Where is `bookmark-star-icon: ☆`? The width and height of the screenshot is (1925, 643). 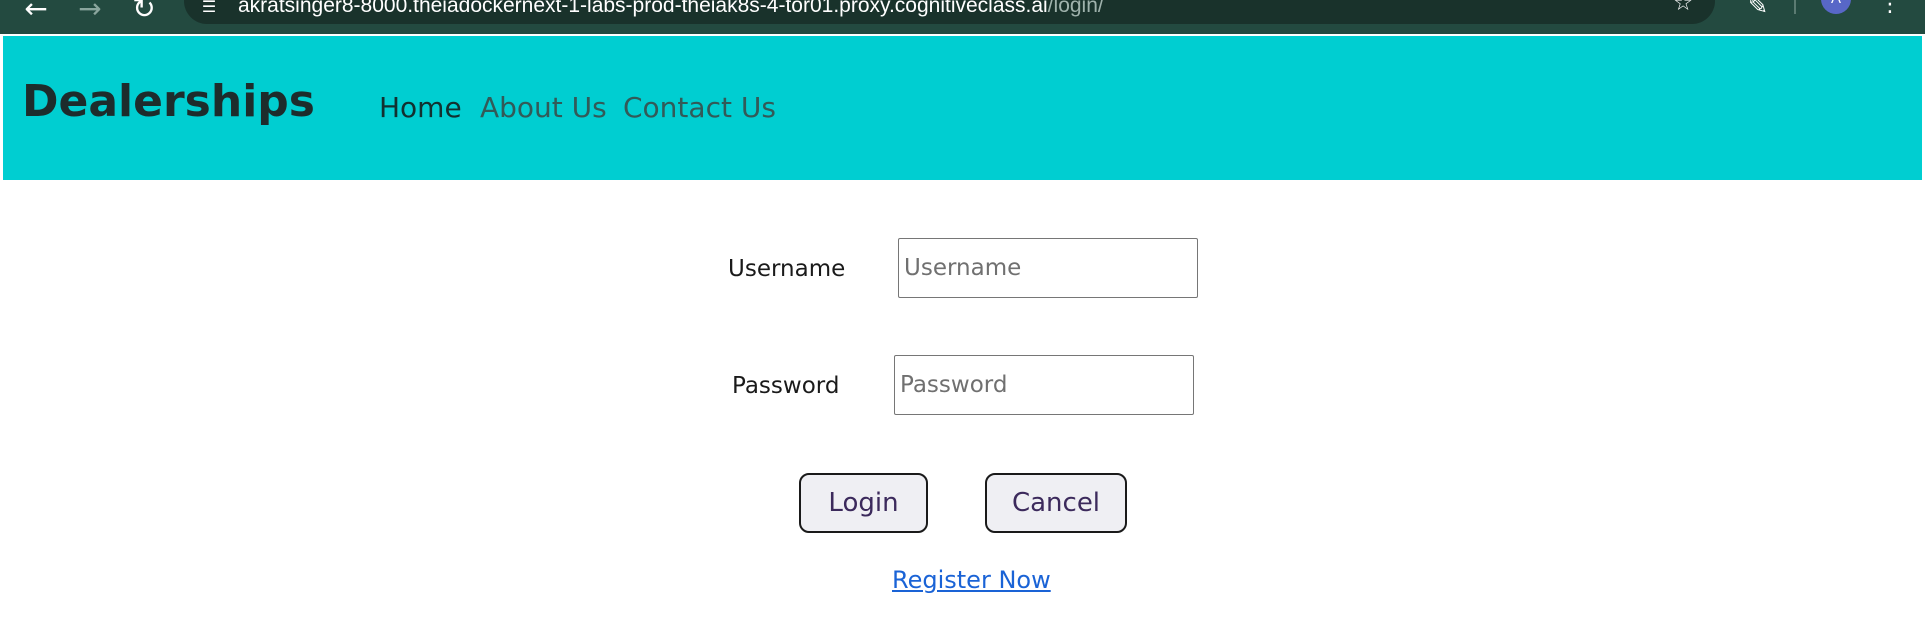
bookmark-star-icon: ☆ is located at coordinates (1683, 8).